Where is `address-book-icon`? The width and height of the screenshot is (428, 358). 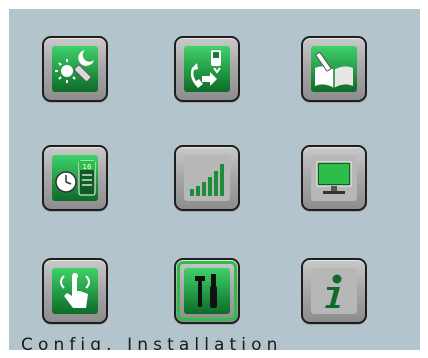 address-book-icon is located at coordinates (334, 69).